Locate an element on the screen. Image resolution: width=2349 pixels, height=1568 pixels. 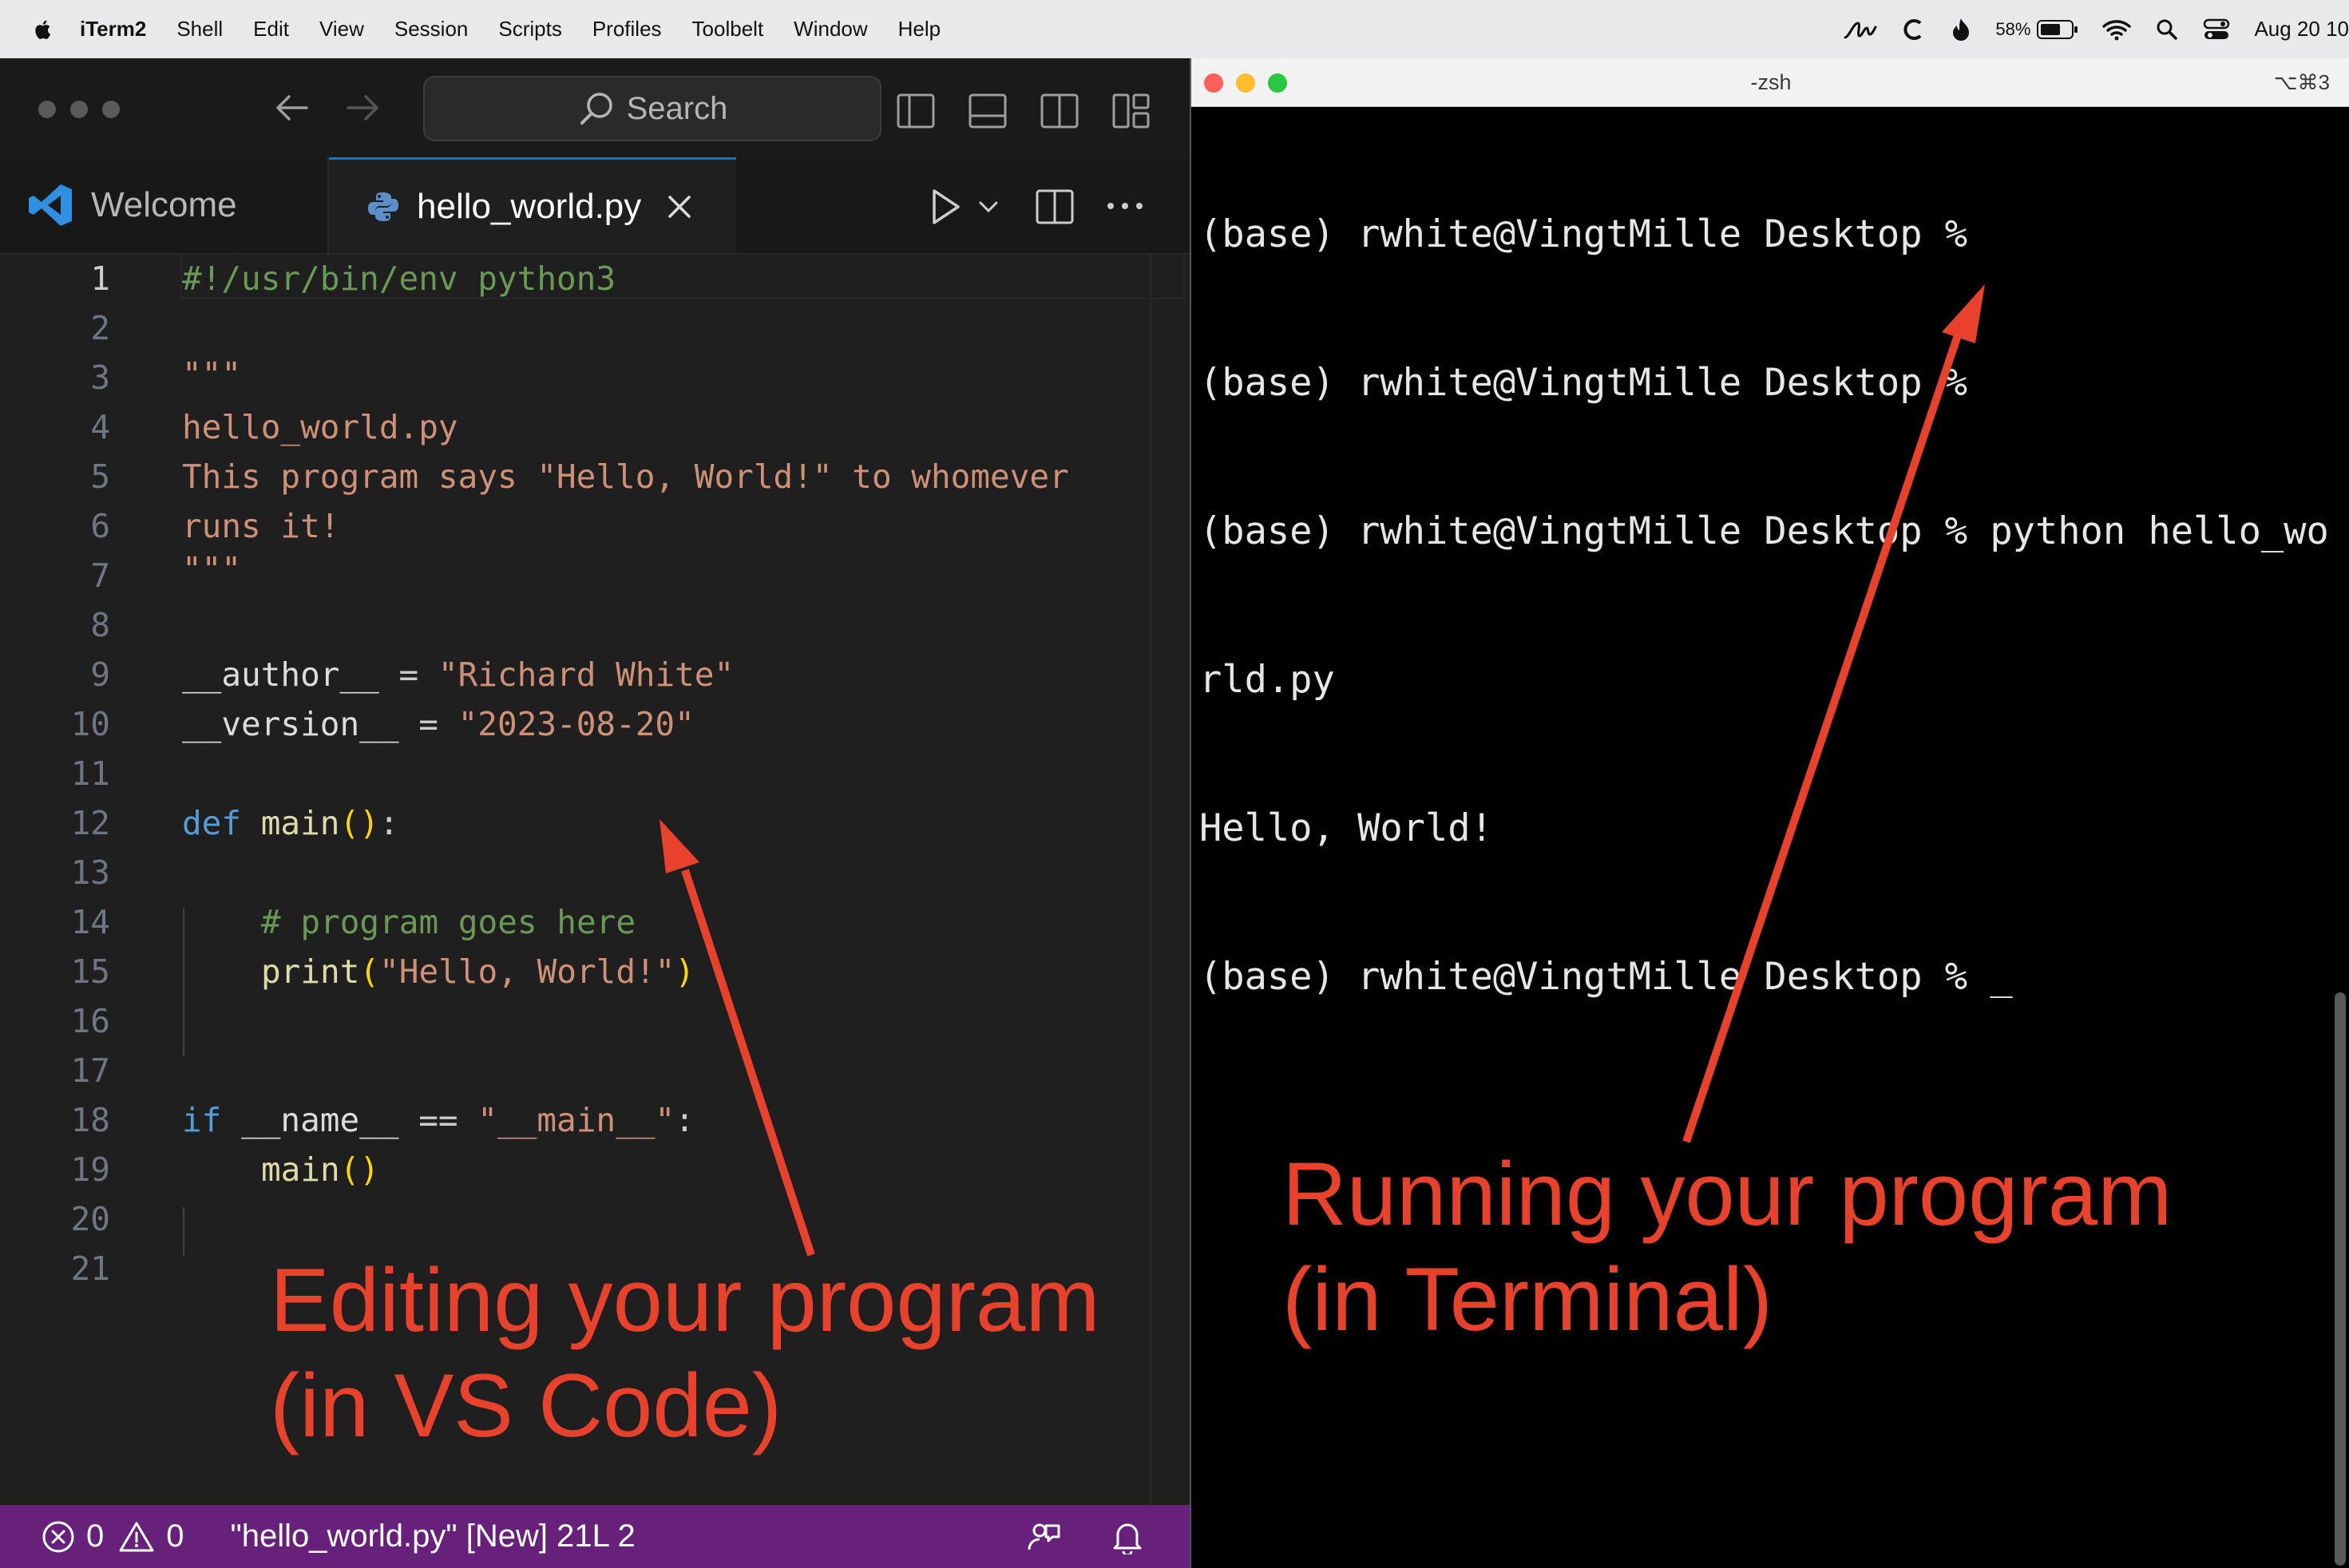
keyword: def is located at coordinates (212, 823).